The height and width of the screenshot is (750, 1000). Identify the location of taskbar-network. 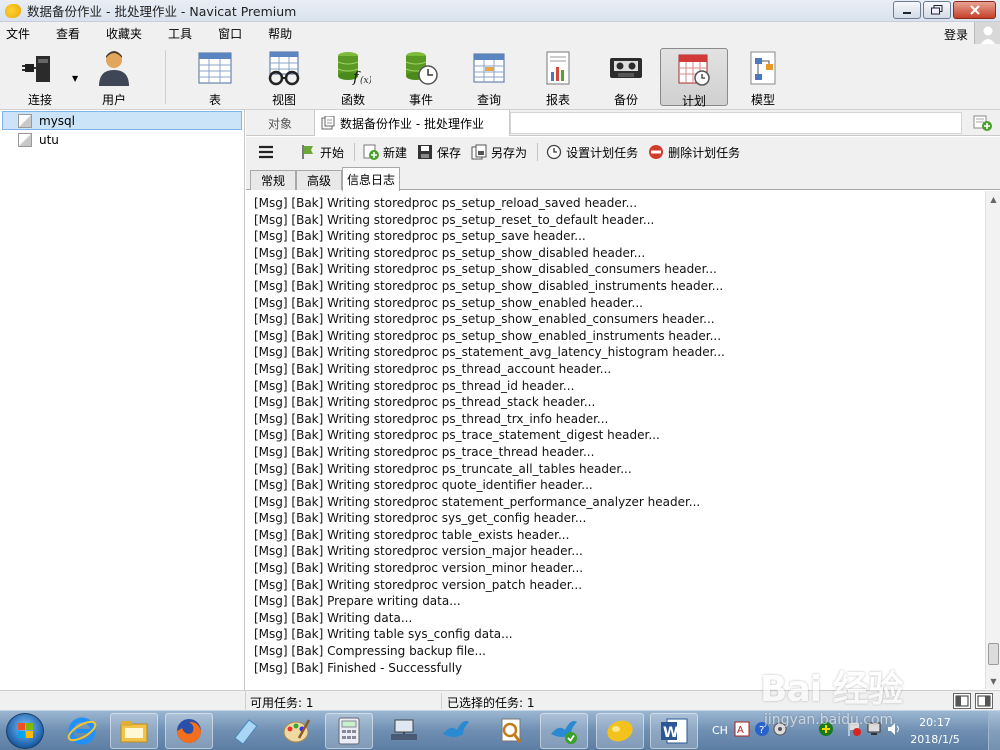
(404, 731).